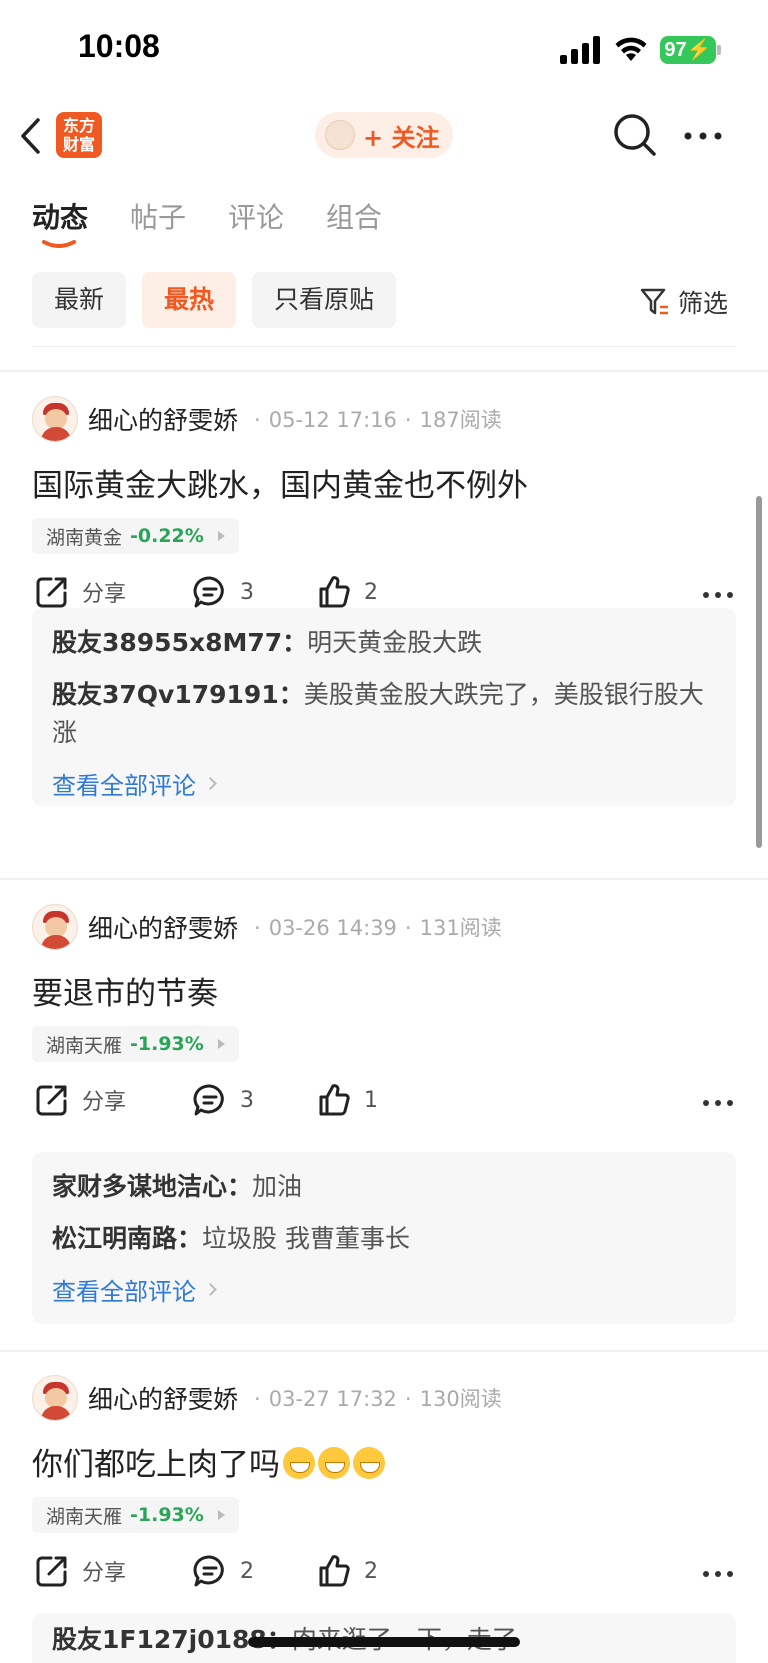 The image size is (768, 1663). I want to click on post-date: 03-26 14:39, so click(332, 928).